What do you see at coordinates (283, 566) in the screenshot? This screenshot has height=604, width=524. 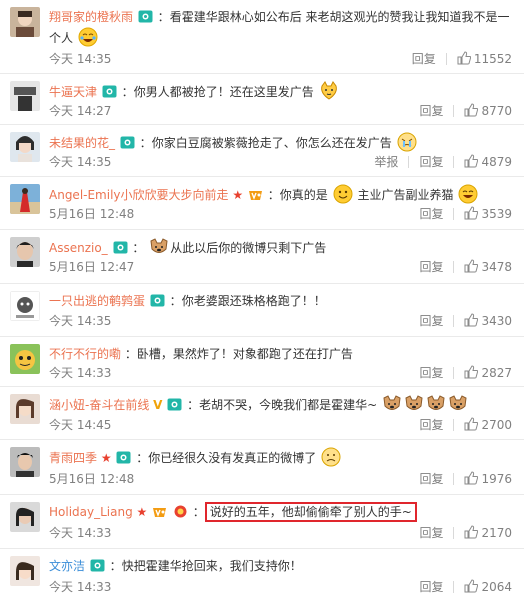 I see `comment-text: 文亦洁 ：快把霍建华抢回来，我们支持你！` at bounding box center [283, 566].